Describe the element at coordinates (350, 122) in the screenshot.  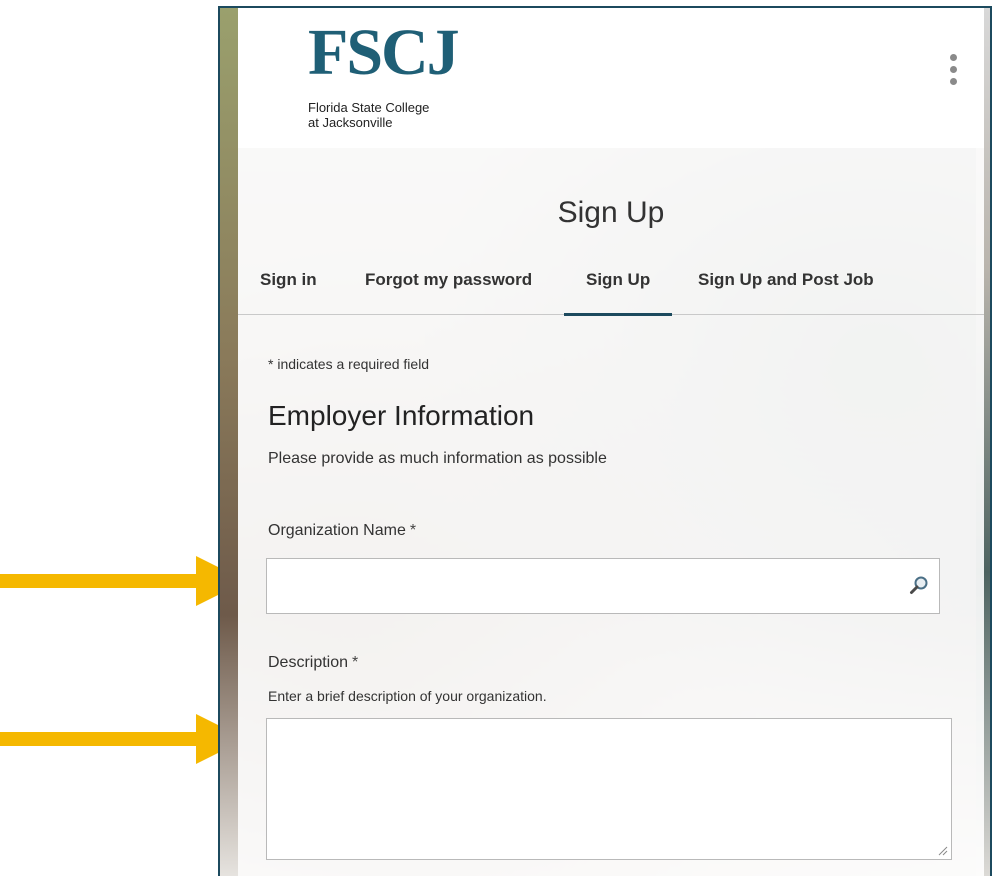
I see `logo-line-2: at Jacksonville` at that location.